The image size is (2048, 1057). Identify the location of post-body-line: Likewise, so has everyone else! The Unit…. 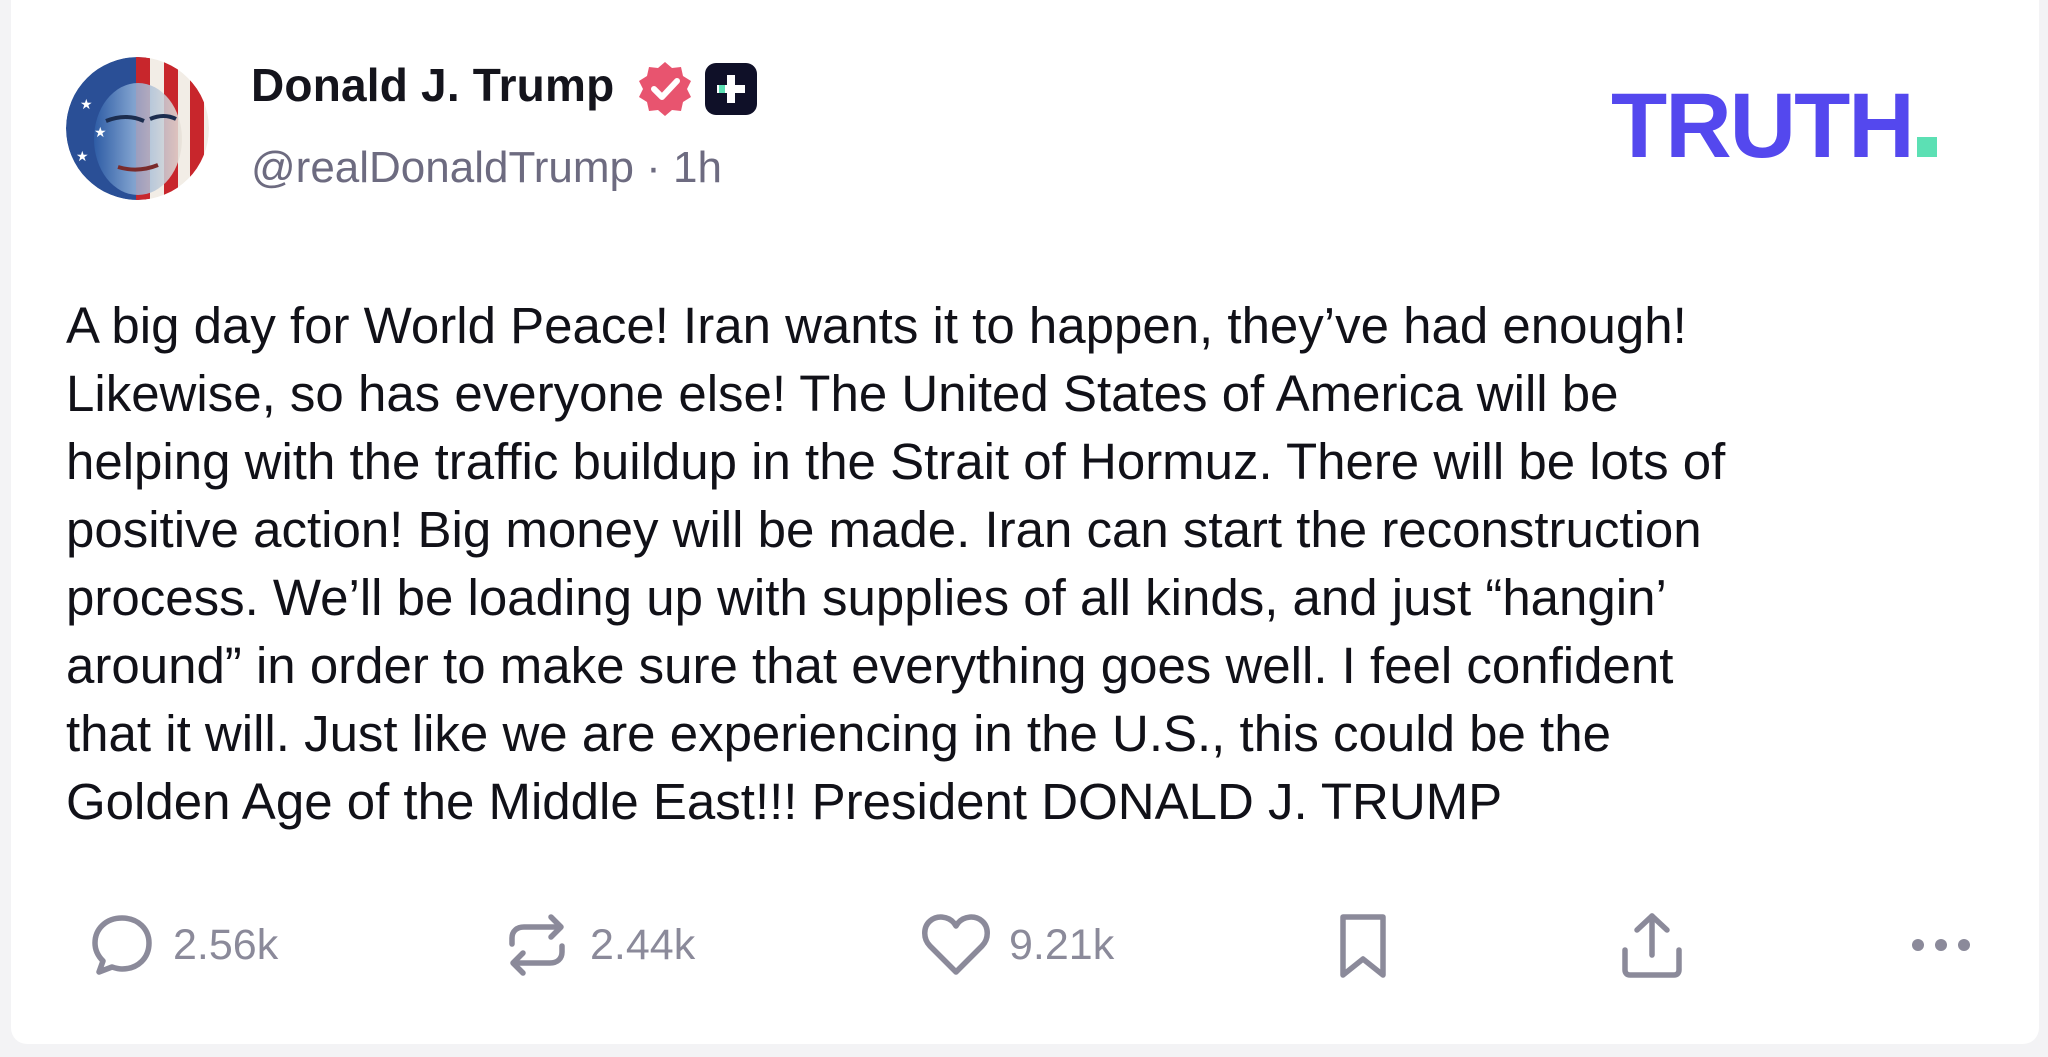
(842, 393).